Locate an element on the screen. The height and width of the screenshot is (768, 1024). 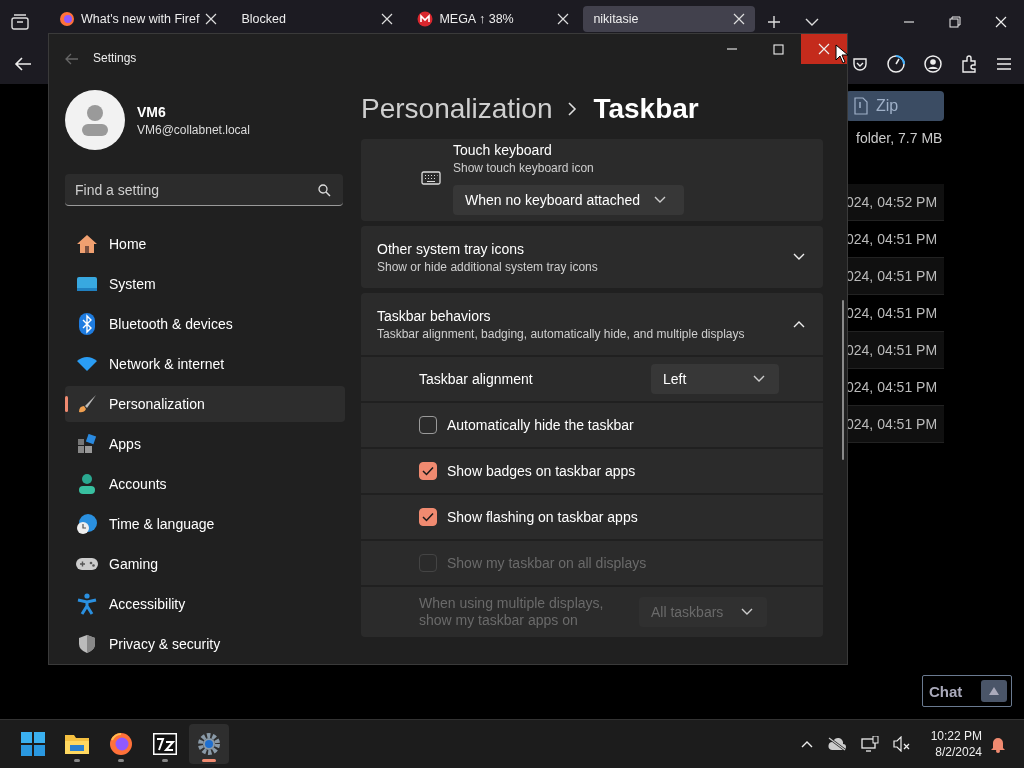
search-field: Find a setting is located at coordinates (204, 190).